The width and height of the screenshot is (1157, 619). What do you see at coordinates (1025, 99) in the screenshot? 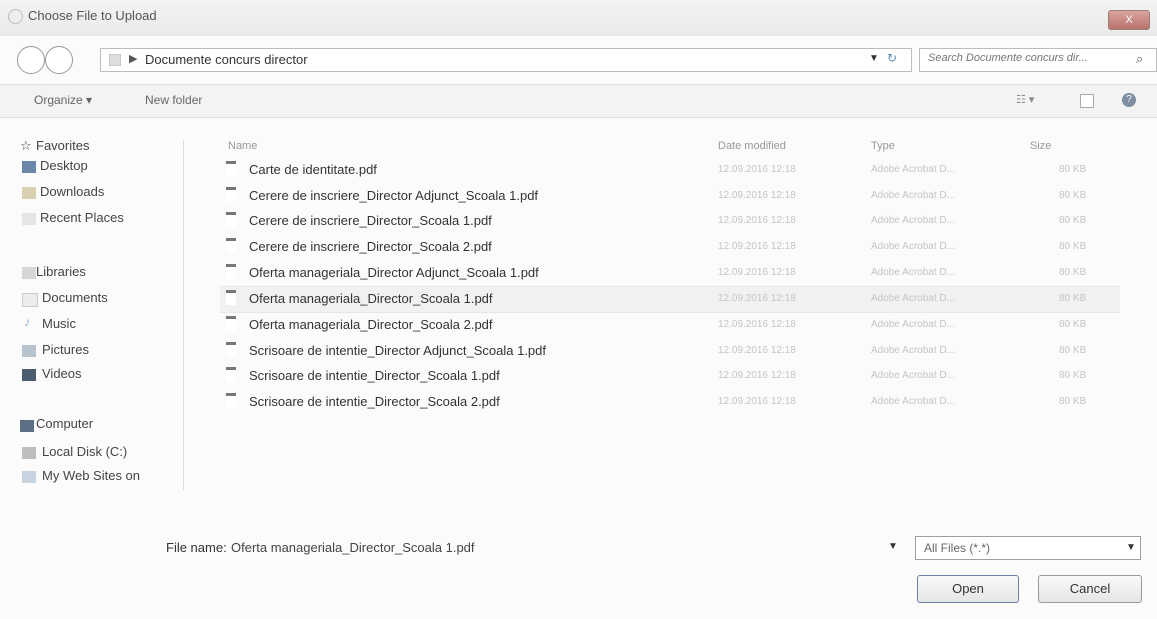
I see `view-options-icon: ☷ ▾` at bounding box center [1025, 99].